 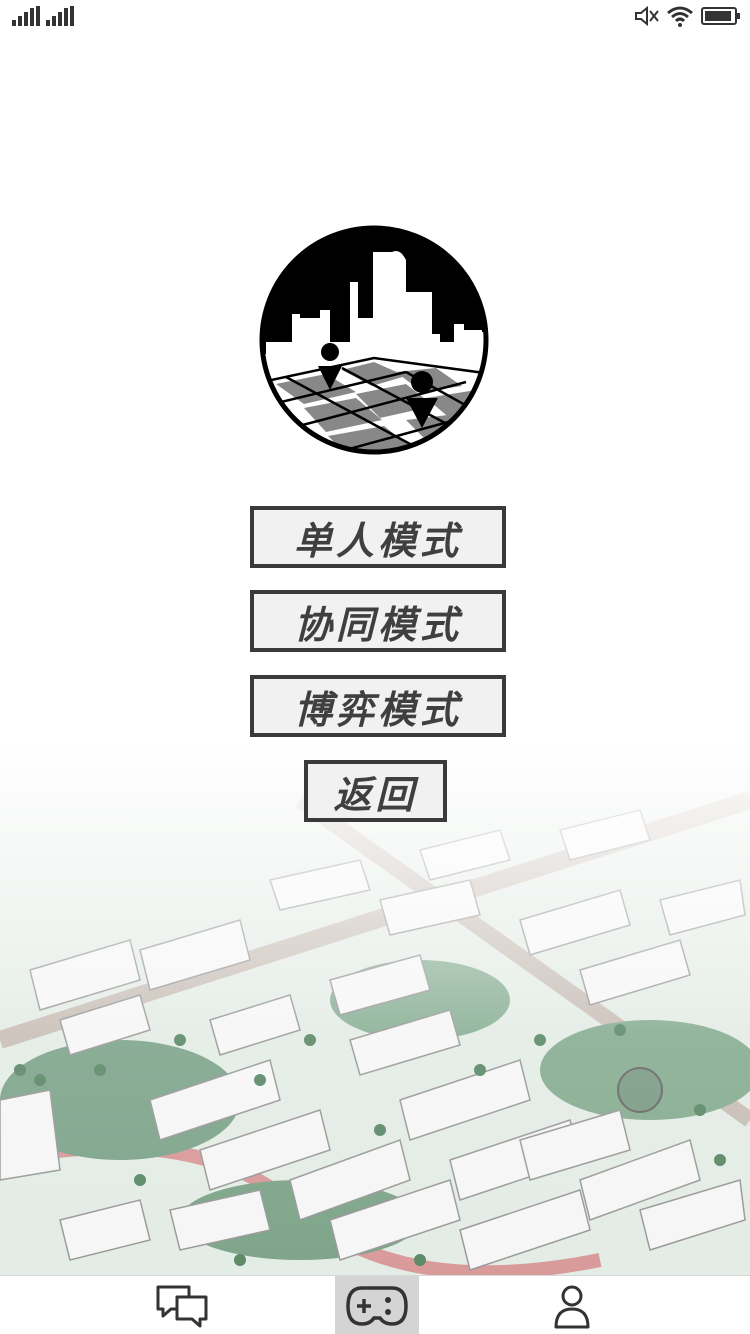 What do you see at coordinates (374, 340) in the screenshot?
I see `city-chessboard-logo` at bounding box center [374, 340].